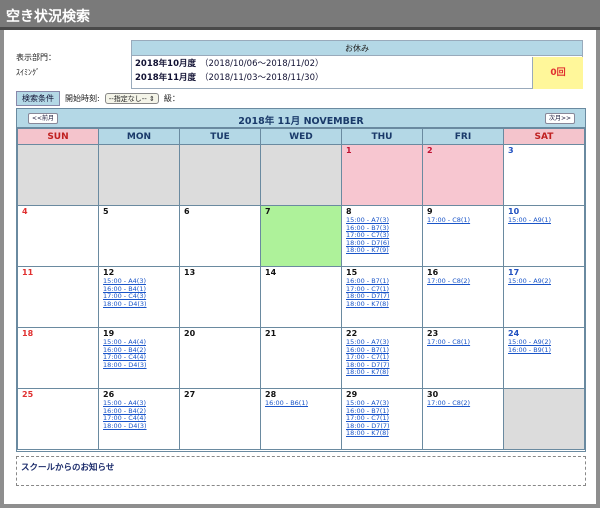 The image size is (600, 508). I want to click on day-number: 18, so click(28, 333).